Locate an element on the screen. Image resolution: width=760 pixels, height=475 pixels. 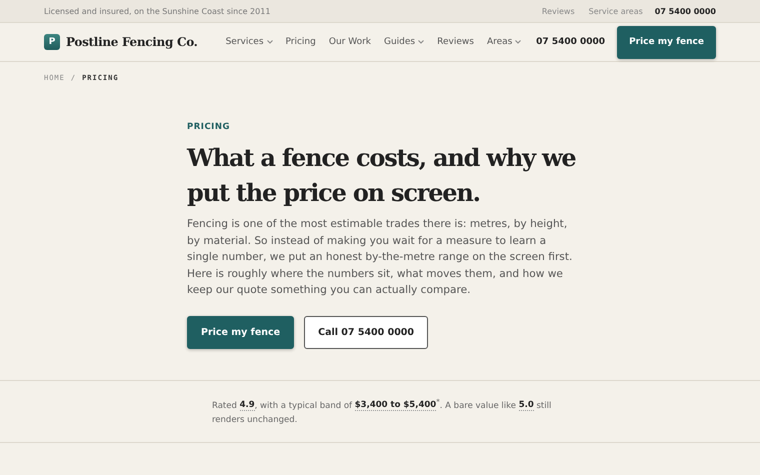
intro-paragraph: Fencing is one of the most estimable trades there is: metres, by height, by material. So instead of making you wait for a measure to learn a single number, we put an honest by-the-metre range on the screen first. Here is roughly where the numbers sit, what moves them, and how we keep our quote something you can actually compare. is located at coordinates (380, 257).